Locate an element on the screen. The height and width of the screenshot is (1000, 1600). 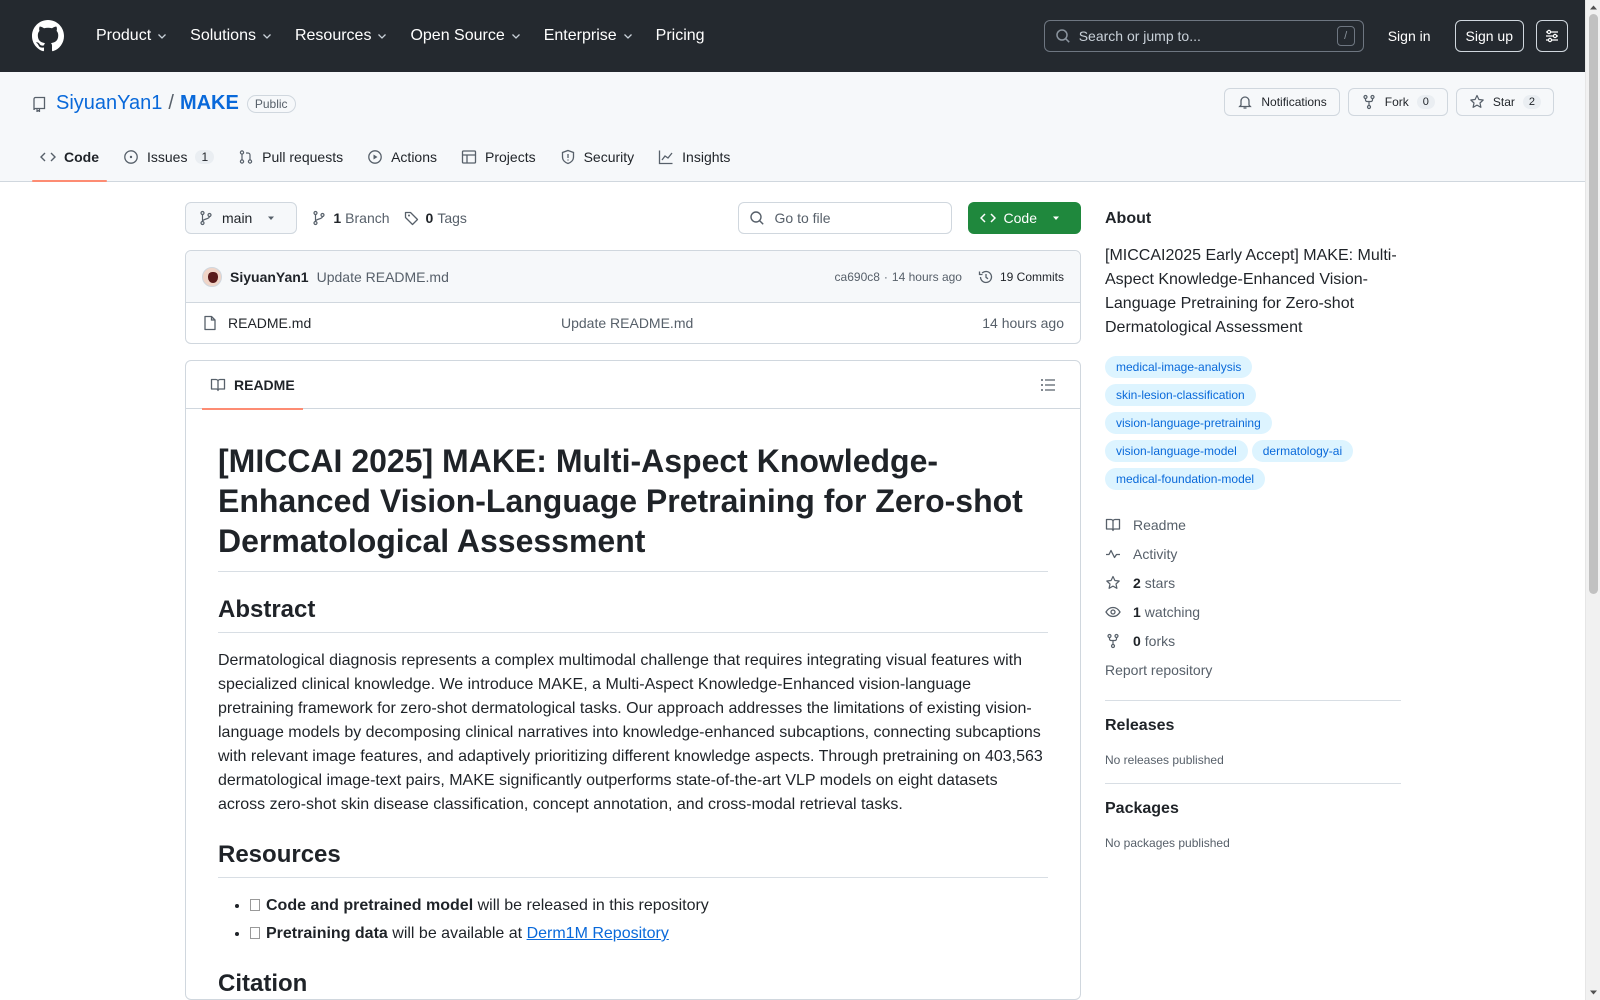
page-scrollbar is located at coordinates (1592, 500).